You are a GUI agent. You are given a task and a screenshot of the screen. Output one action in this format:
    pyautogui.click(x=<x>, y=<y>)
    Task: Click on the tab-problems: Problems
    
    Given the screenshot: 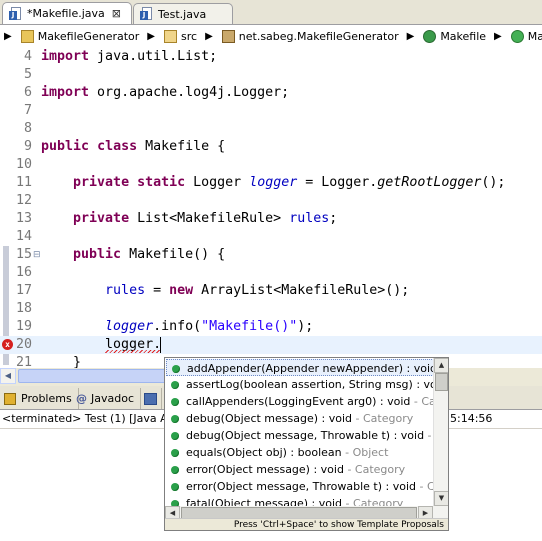 What is the action you would take?
    pyautogui.click(x=39, y=398)
    